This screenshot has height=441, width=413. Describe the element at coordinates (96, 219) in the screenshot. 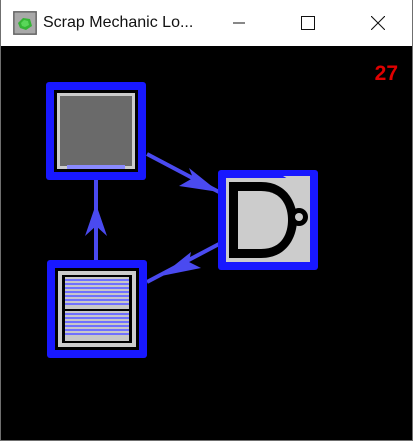

I see `wire-memory-to-timer` at that location.